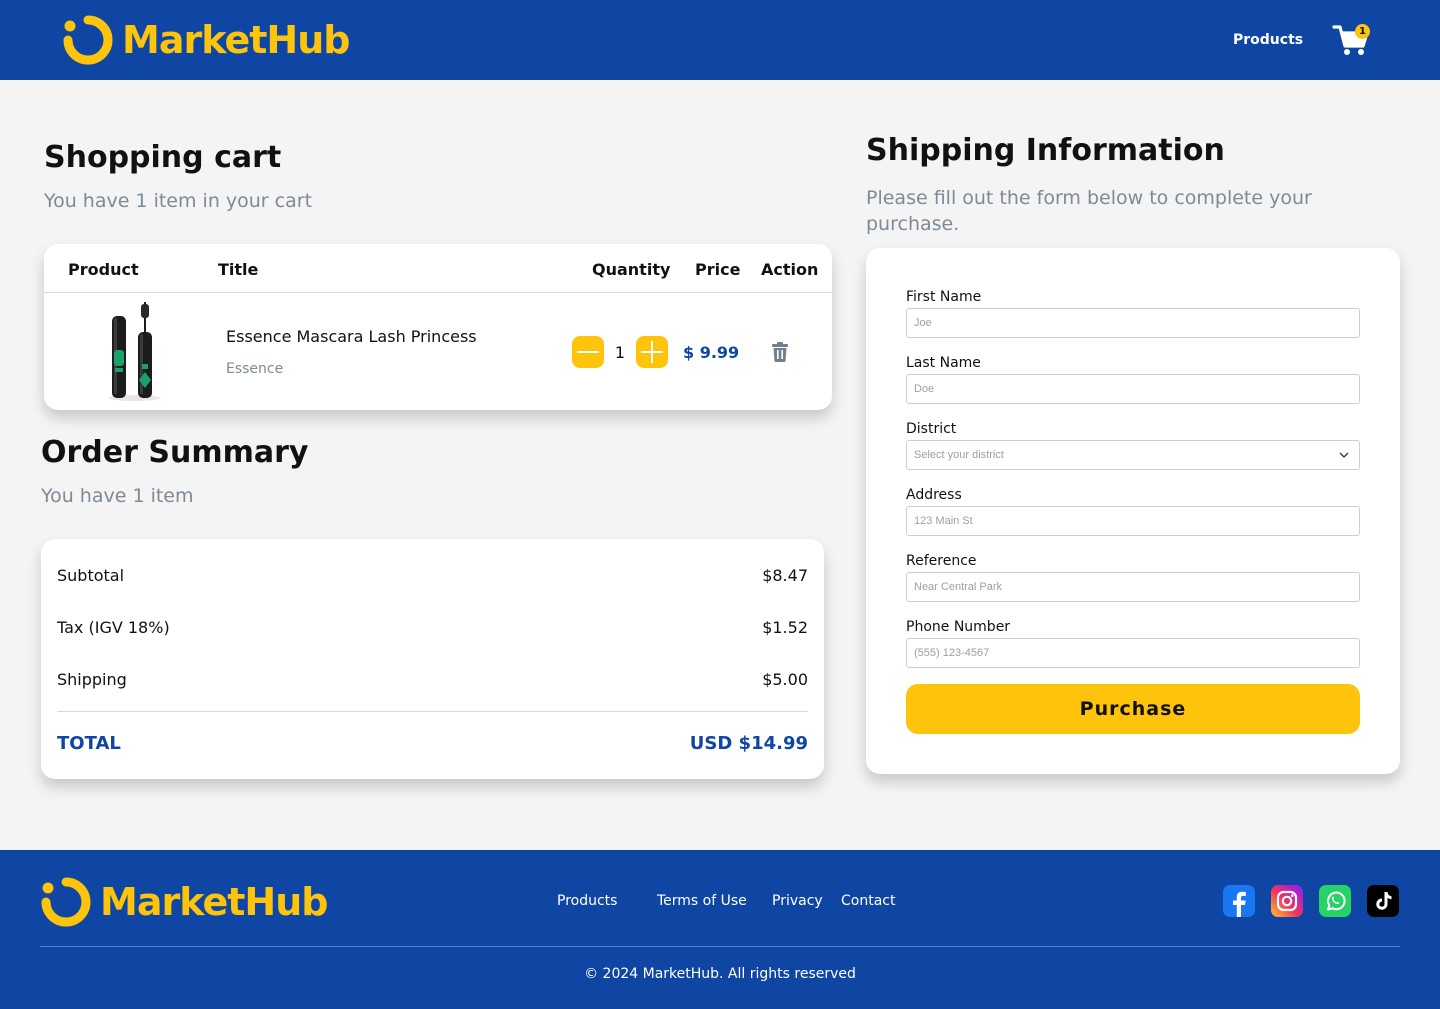 This screenshot has height=1009, width=1440. Describe the element at coordinates (1045, 150) in the screenshot. I see `shipping-heading: Shipping Information` at that location.